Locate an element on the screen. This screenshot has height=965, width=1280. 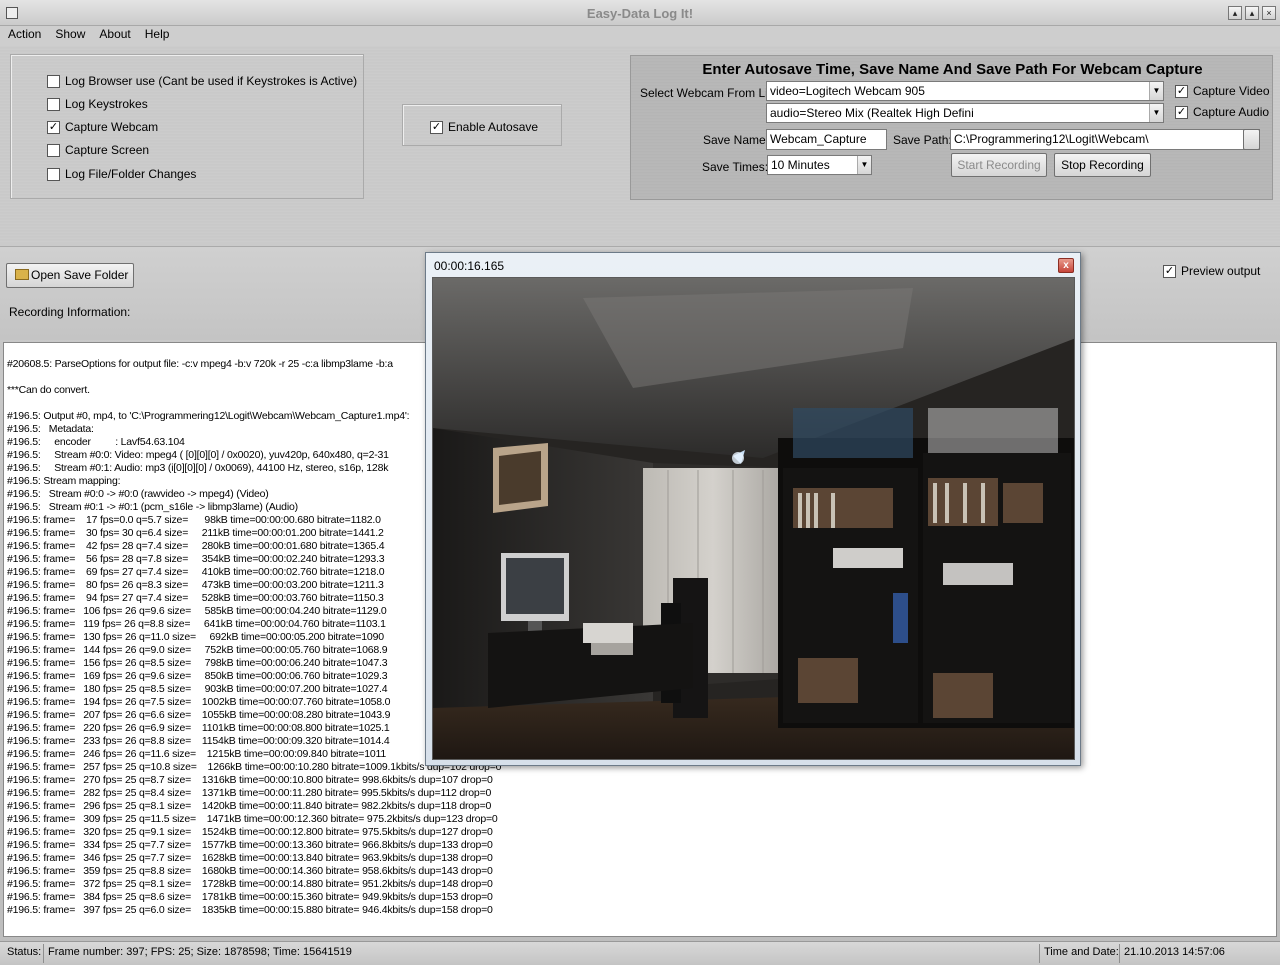
enable-autosave-checkbox: ✓ Enable Autosave is located at coordinates (484, 127).